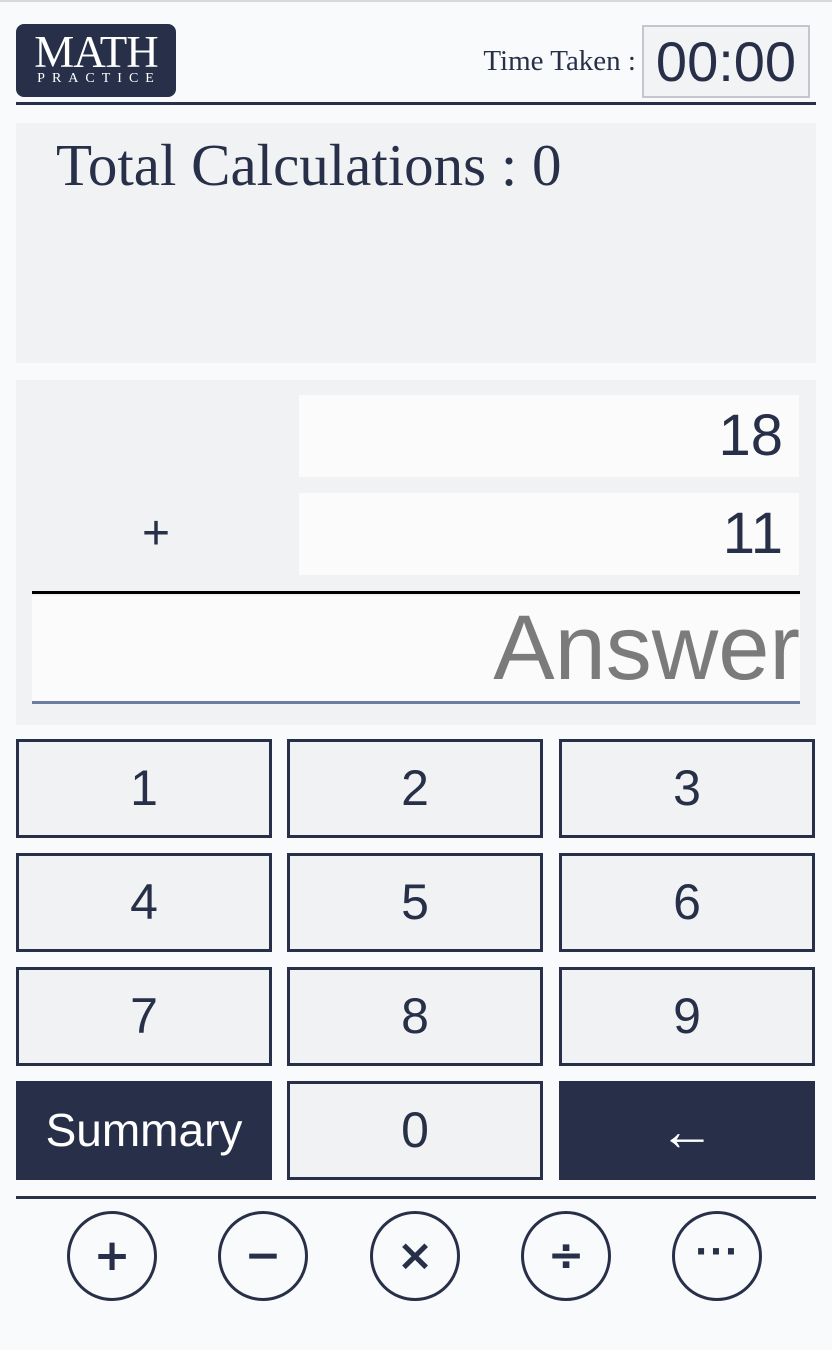  What do you see at coordinates (416, 1) in the screenshot?
I see `top-edge` at bounding box center [416, 1].